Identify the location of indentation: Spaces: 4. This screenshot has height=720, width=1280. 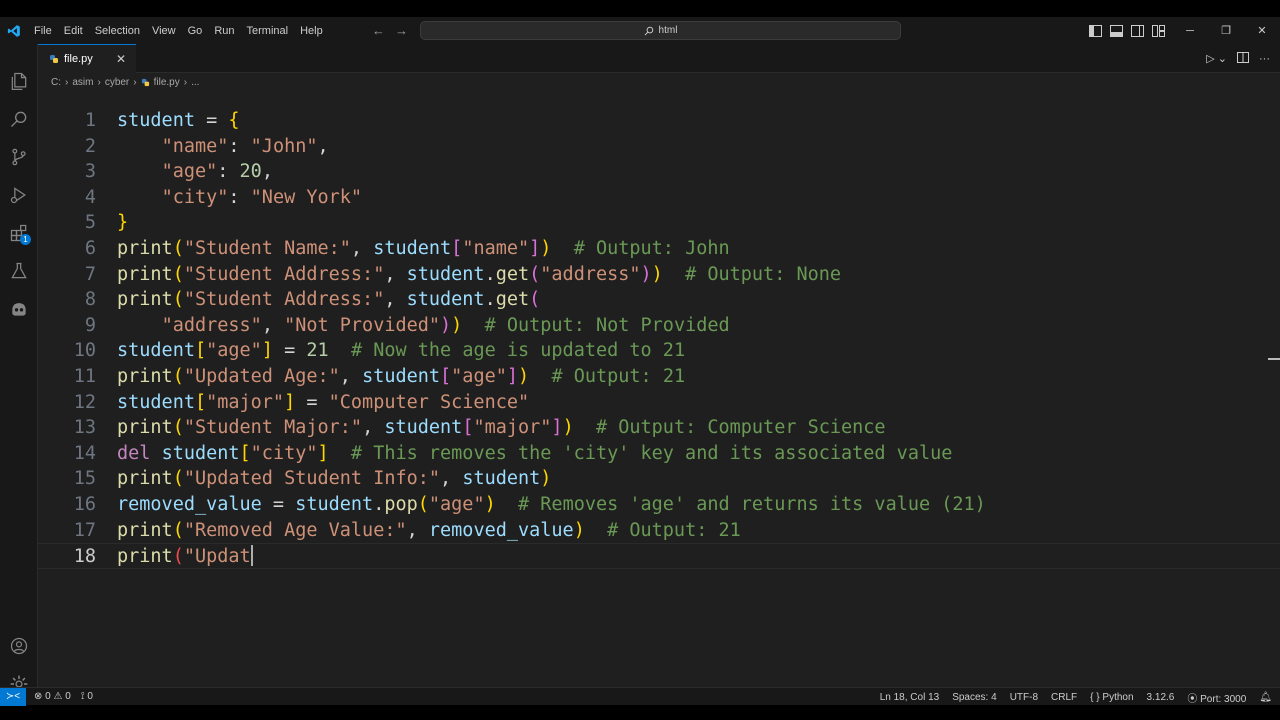
(974, 697).